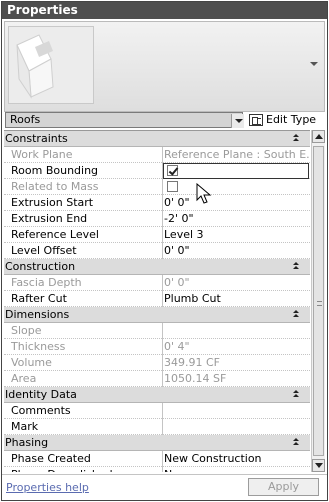 The width and height of the screenshot is (329, 502). Describe the element at coordinates (157, 235) in the screenshot. I see `property-row: Reference Level Level 3` at that location.